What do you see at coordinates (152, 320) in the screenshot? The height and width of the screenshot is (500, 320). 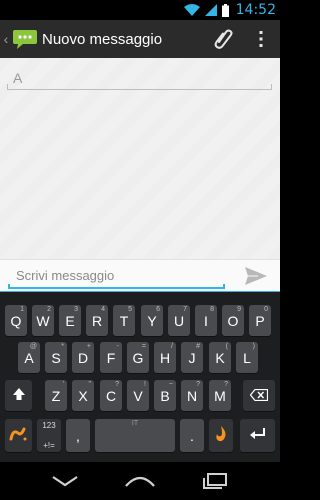 I see `key-y: 6Y` at bounding box center [152, 320].